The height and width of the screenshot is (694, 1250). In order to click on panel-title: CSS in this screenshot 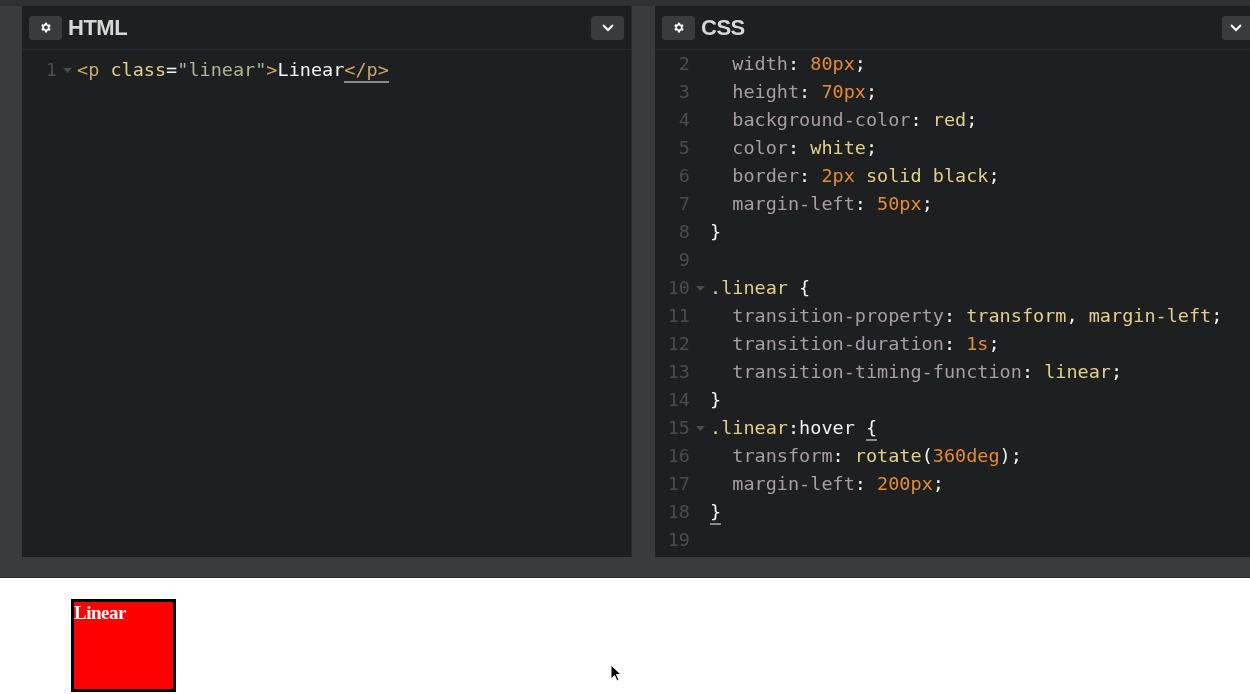, I will do `click(723, 28)`.